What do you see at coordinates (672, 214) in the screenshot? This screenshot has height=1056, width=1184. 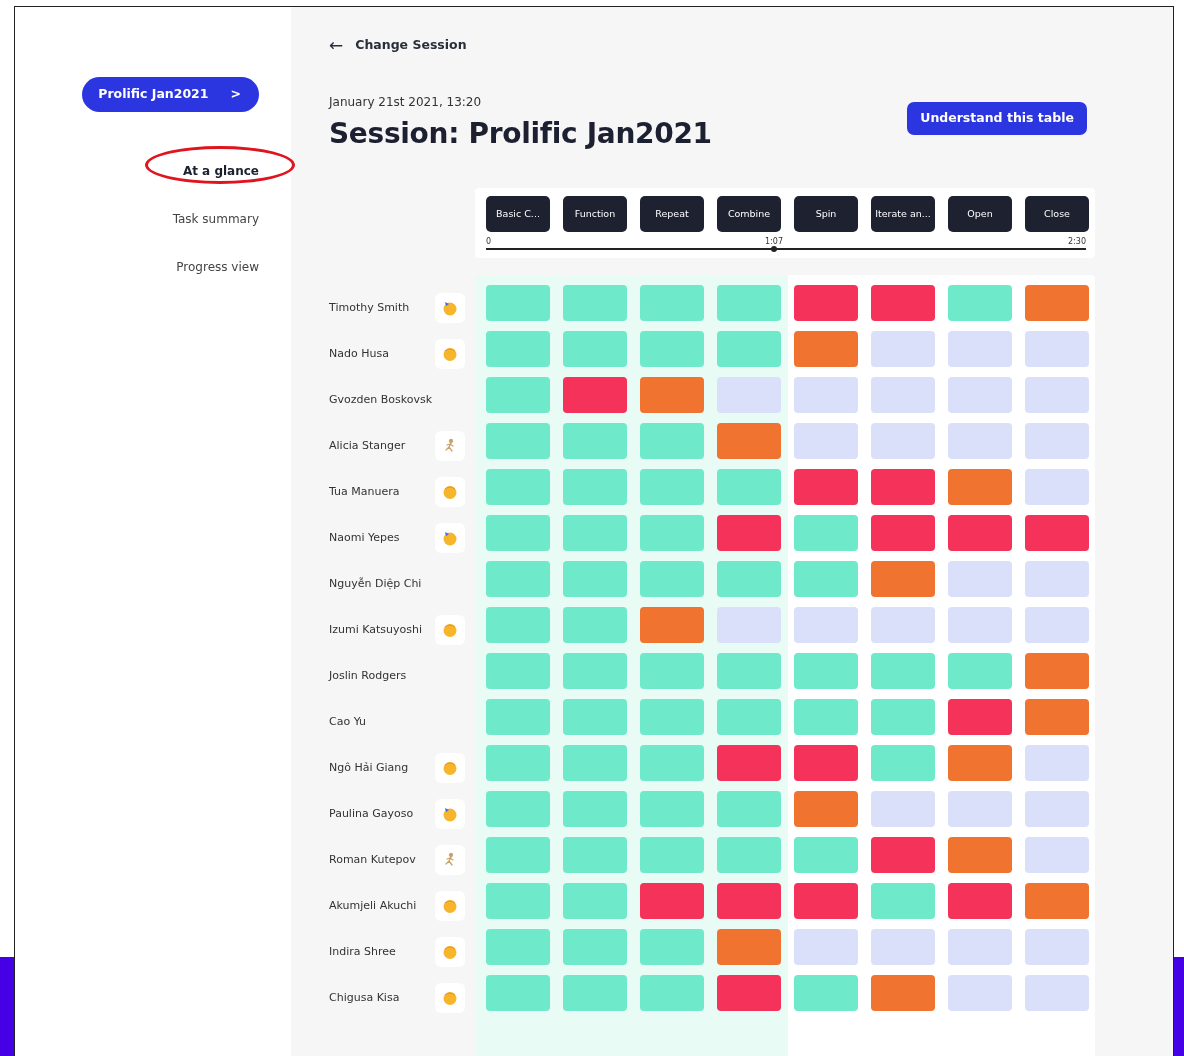 I see `task-button: Repeat` at bounding box center [672, 214].